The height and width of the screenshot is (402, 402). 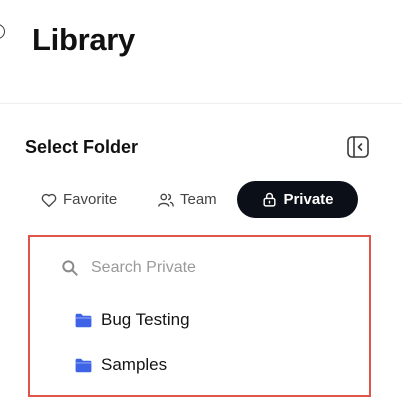 What do you see at coordinates (308, 199) in the screenshot?
I see `tab-private-label: Private` at bounding box center [308, 199].